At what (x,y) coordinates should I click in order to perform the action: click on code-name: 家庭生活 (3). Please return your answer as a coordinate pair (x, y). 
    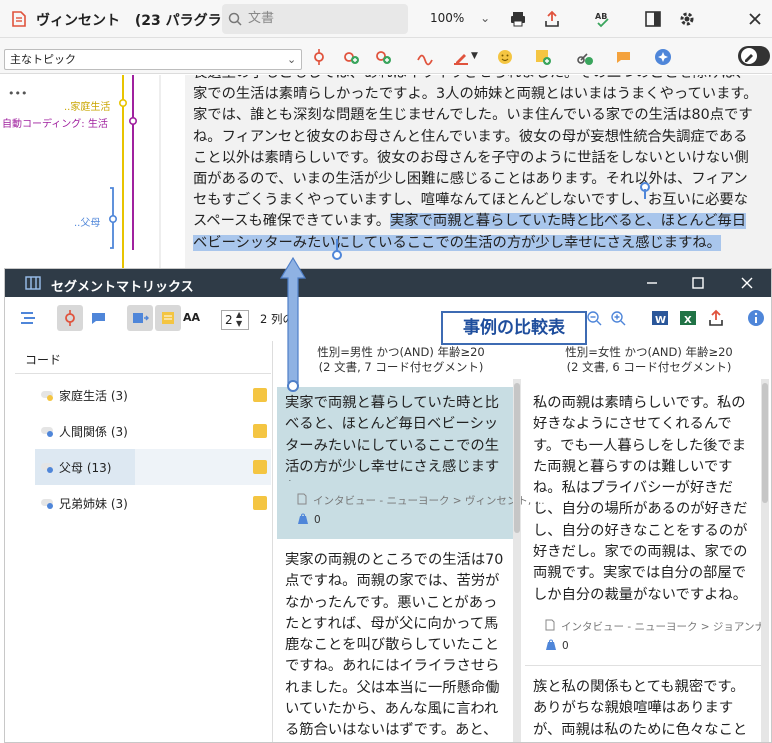
    Looking at the image, I should click on (93, 396).